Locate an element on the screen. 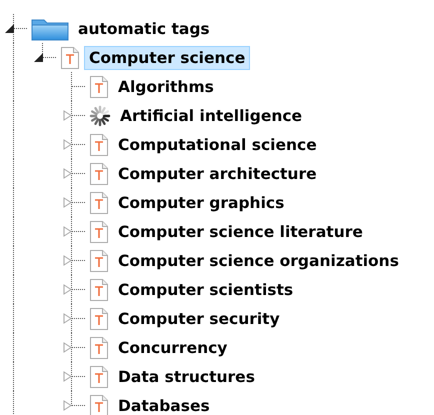 This screenshot has width=434, height=415. tree-item: Computer science organizations is located at coordinates (258, 260).